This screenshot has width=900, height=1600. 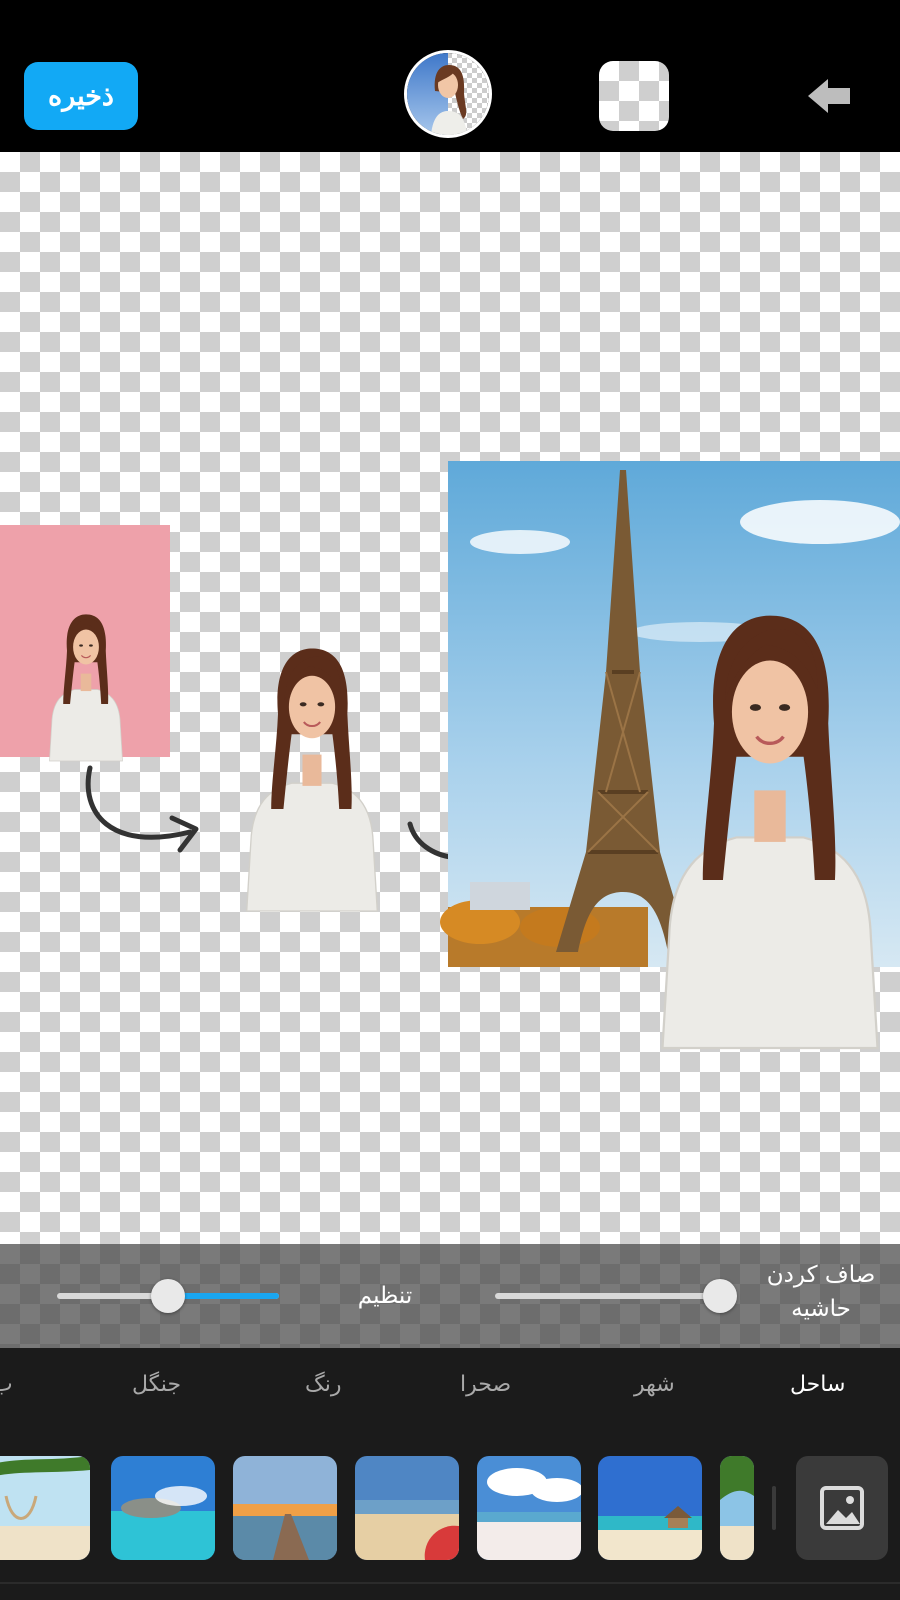 What do you see at coordinates (720, 1296) in the screenshot?
I see `edge-smooth-slider-handle` at bounding box center [720, 1296].